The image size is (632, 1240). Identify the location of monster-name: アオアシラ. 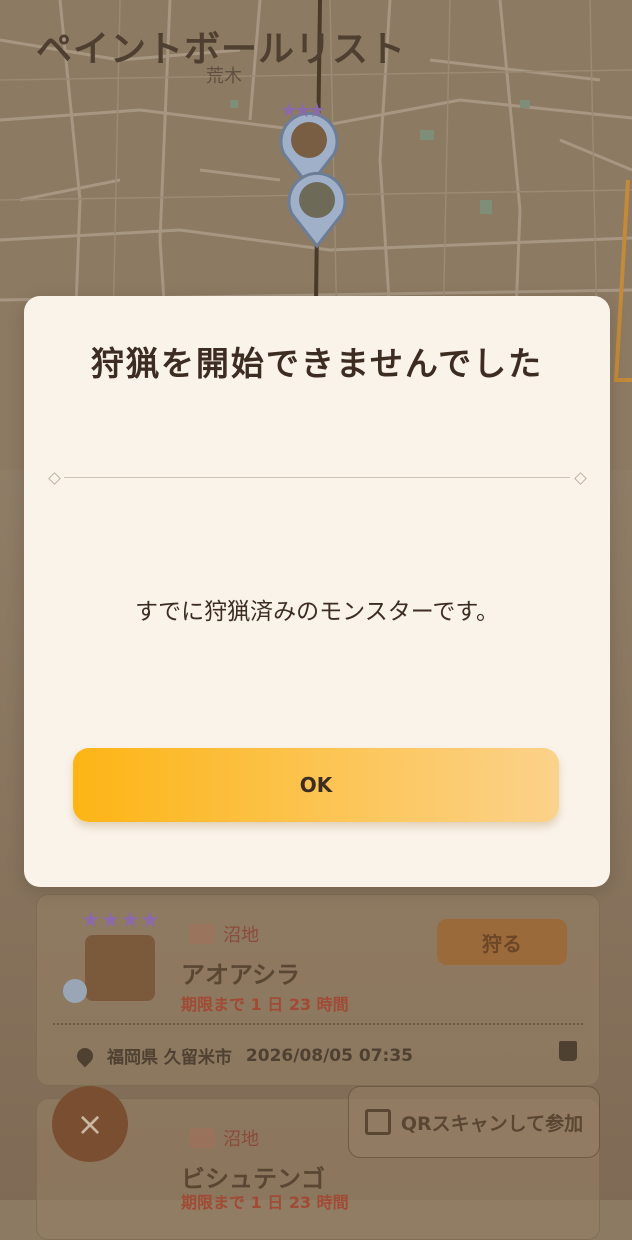
(241, 975).